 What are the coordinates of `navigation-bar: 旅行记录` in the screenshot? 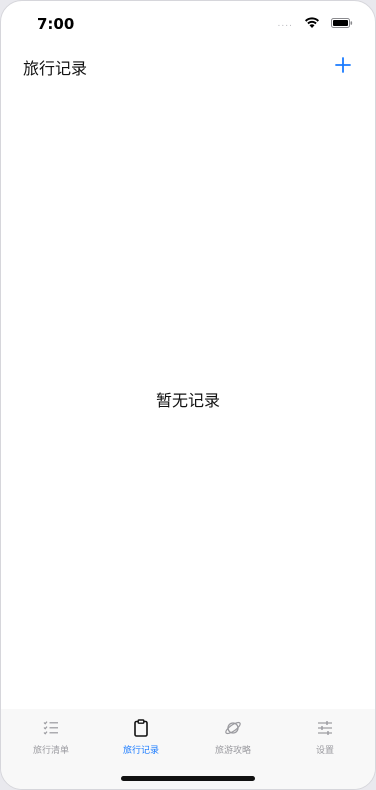 It's located at (188, 67).